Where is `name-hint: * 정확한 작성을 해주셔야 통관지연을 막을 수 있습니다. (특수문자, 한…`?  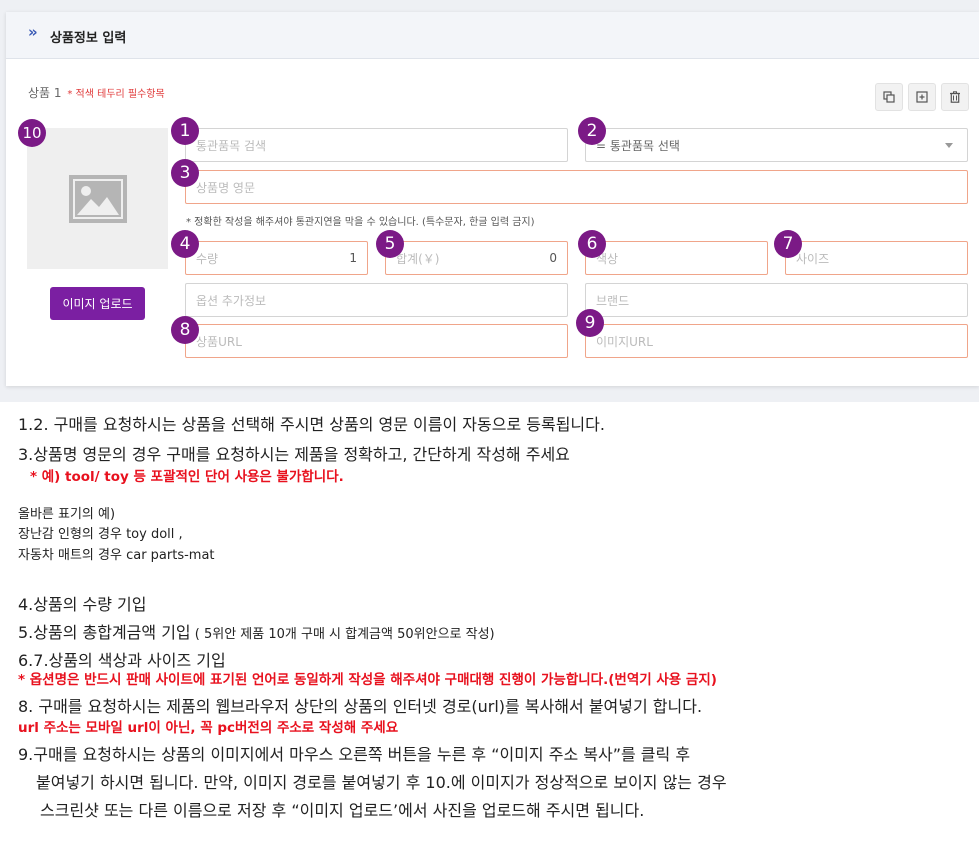 name-hint: * 정확한 작성을 해주셔야 통관지연을 막을 수 있습니다. (특수문자, 한… is located at coordinates (360, 222).